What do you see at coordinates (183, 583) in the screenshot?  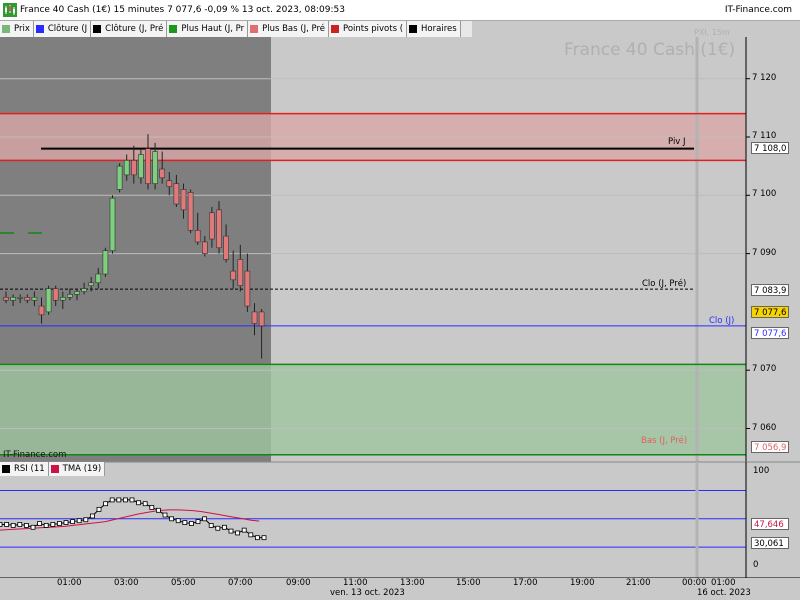 I see `time-tick-label: 05:00` at bounding box center [183, 583].